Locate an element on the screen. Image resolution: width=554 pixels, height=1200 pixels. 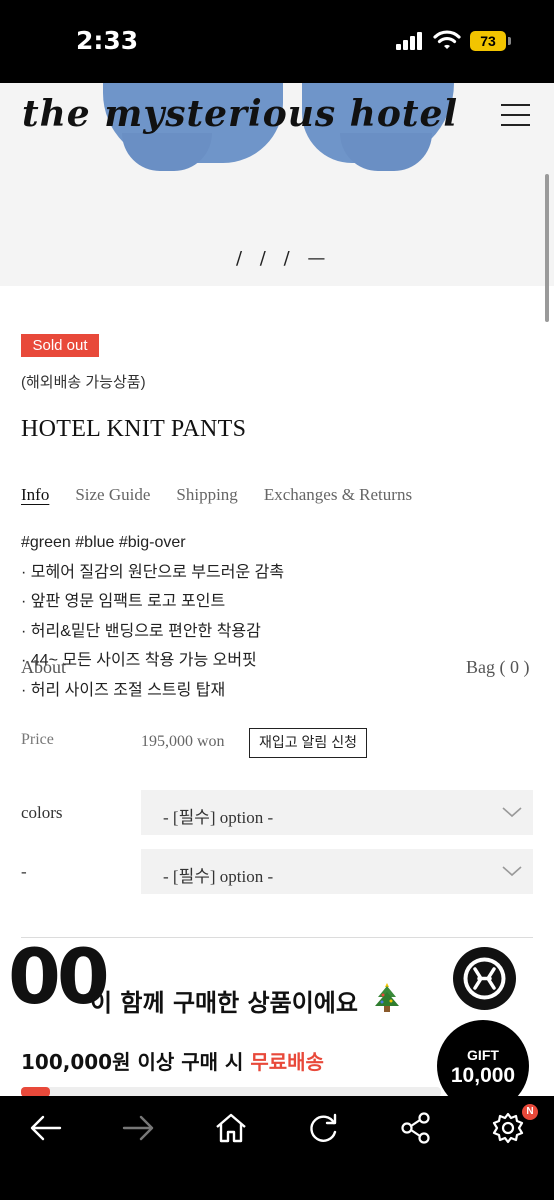
price-label: Price is located at coordinates (37, 739).